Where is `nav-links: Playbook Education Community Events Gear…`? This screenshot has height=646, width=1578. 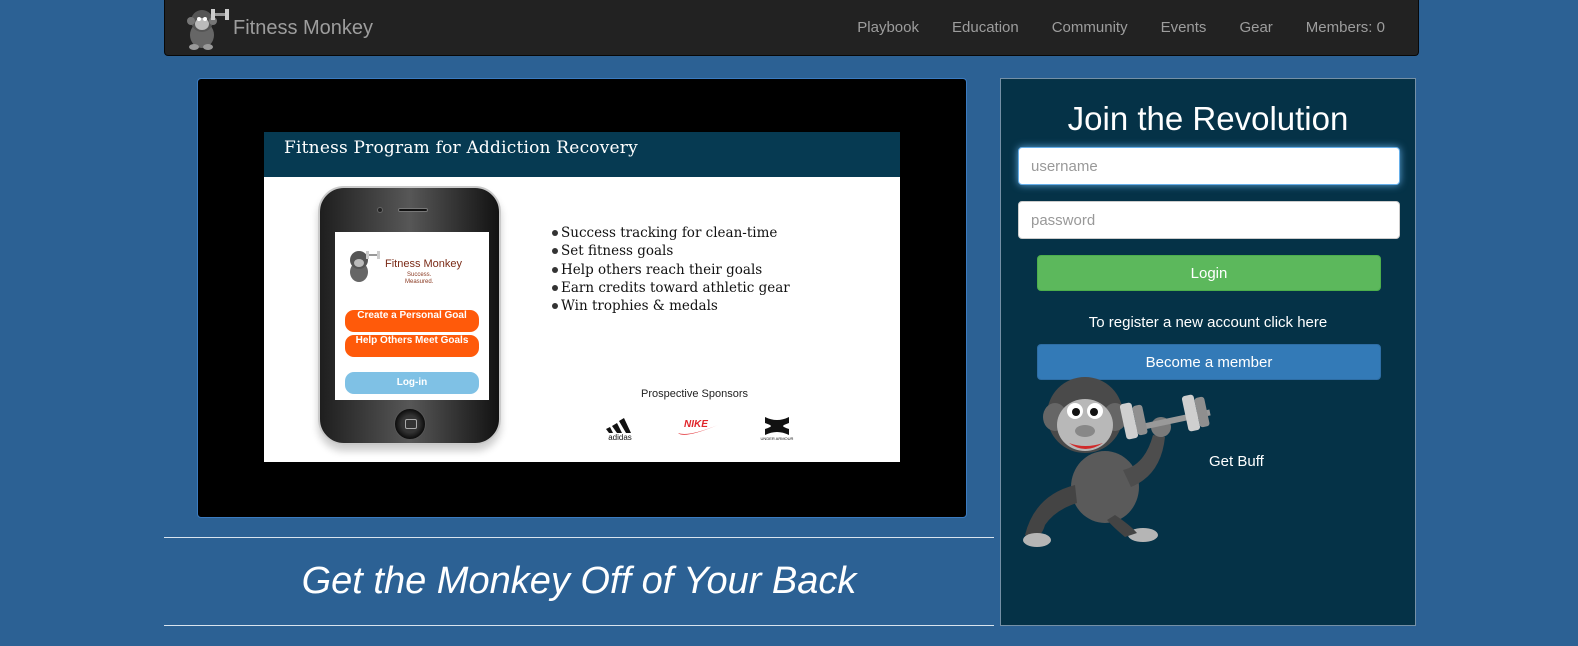
nav-links: Playbook Education Community Events Gear… is located at coordinates (1129, 28).